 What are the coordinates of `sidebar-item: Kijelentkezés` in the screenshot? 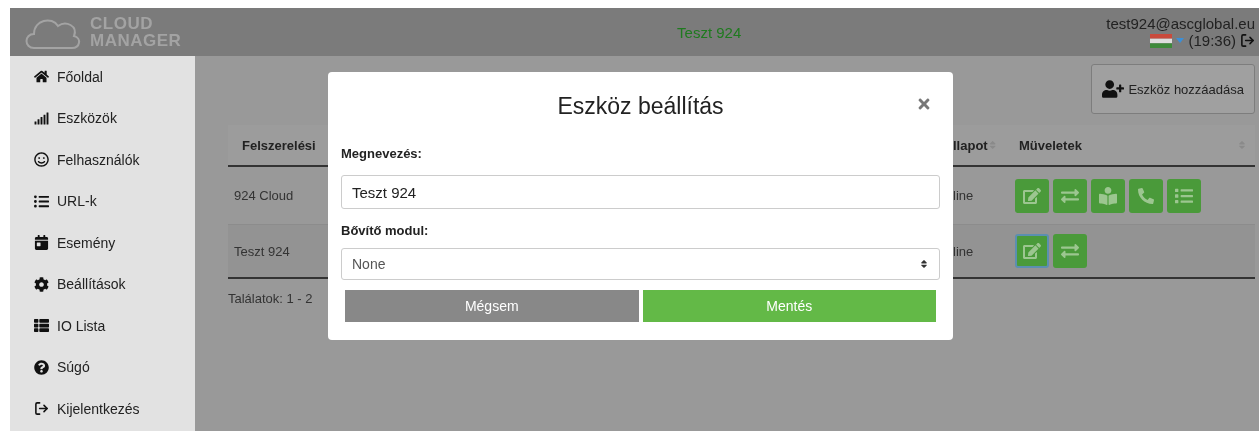 It's located at (114, 409).